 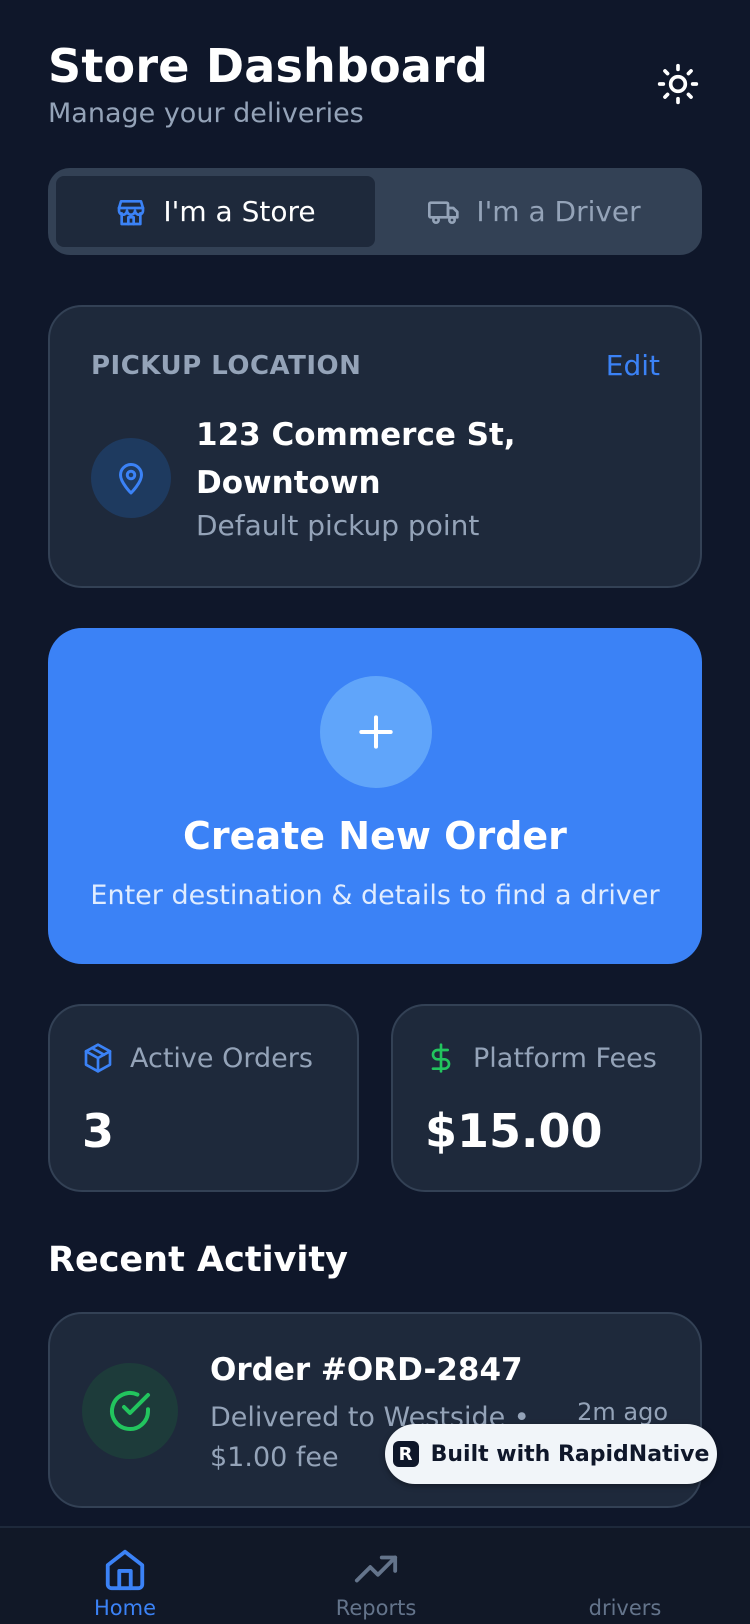 I want to click on nav-drivers: drivers, so click(x=625, y=1581).